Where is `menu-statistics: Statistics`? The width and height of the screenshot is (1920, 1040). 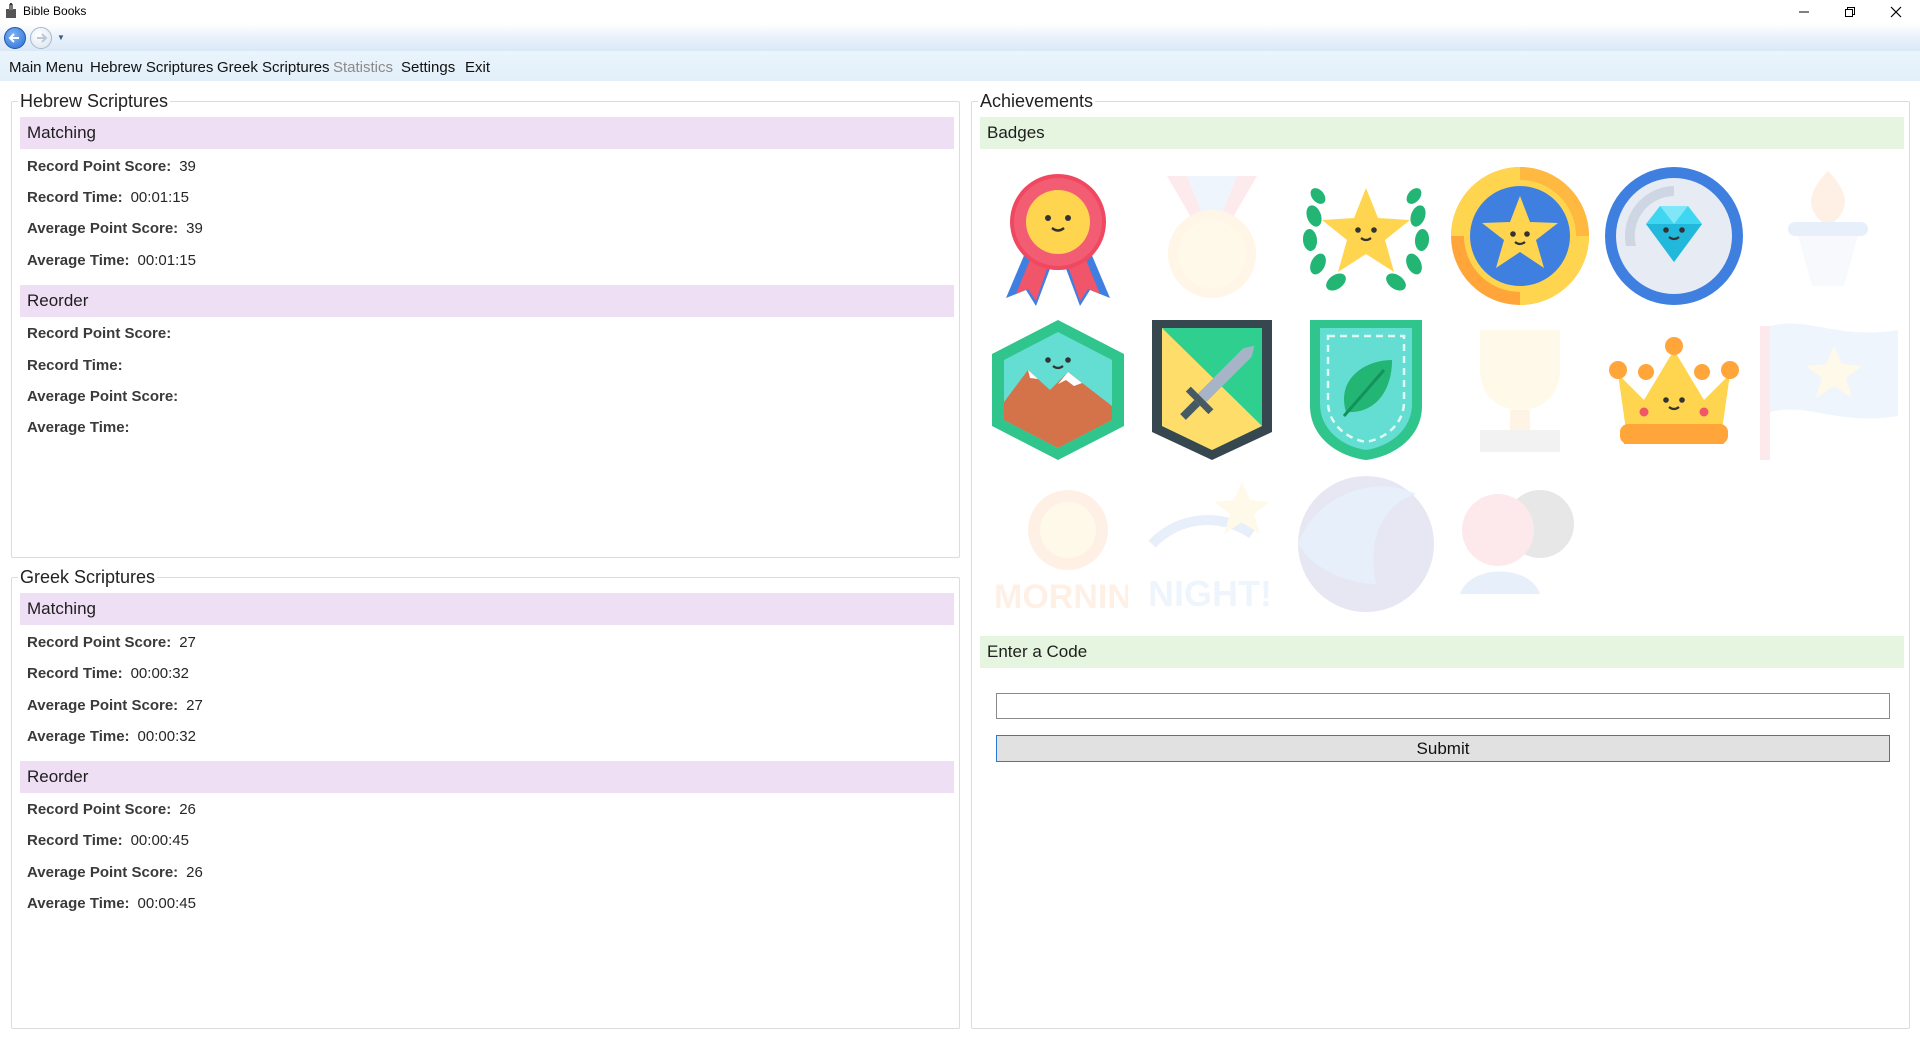
menu-statistics: Statistics is located at coordinates (363, 67).